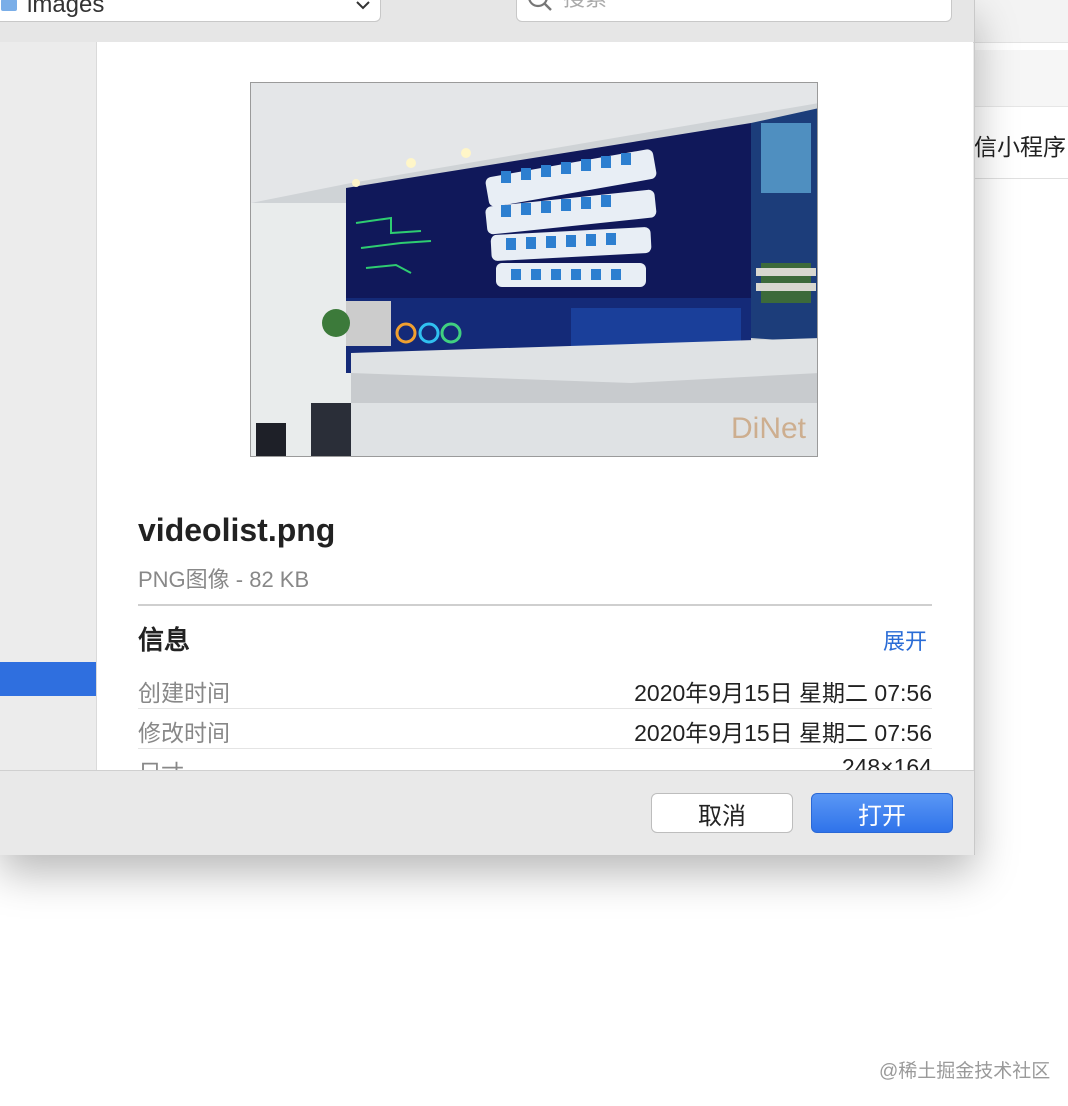  Describe the element at coordinates (535, 729) in the screenshot. I see `info-row-modified: 修改时间 2020年9月15日 星期二 07:56` at that location.